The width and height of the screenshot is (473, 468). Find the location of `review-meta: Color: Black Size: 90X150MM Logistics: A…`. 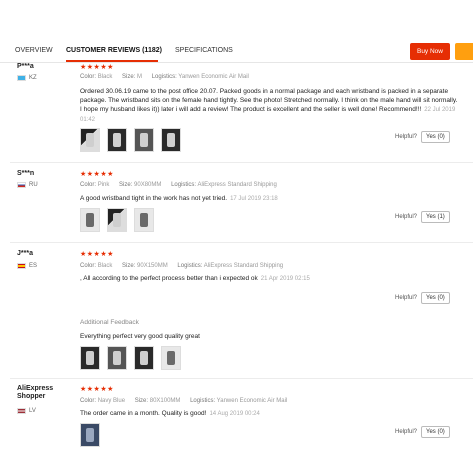

review-meta: Color: Black Size: 90X150MM Logistics: A… is located at coordinates (182, 266).